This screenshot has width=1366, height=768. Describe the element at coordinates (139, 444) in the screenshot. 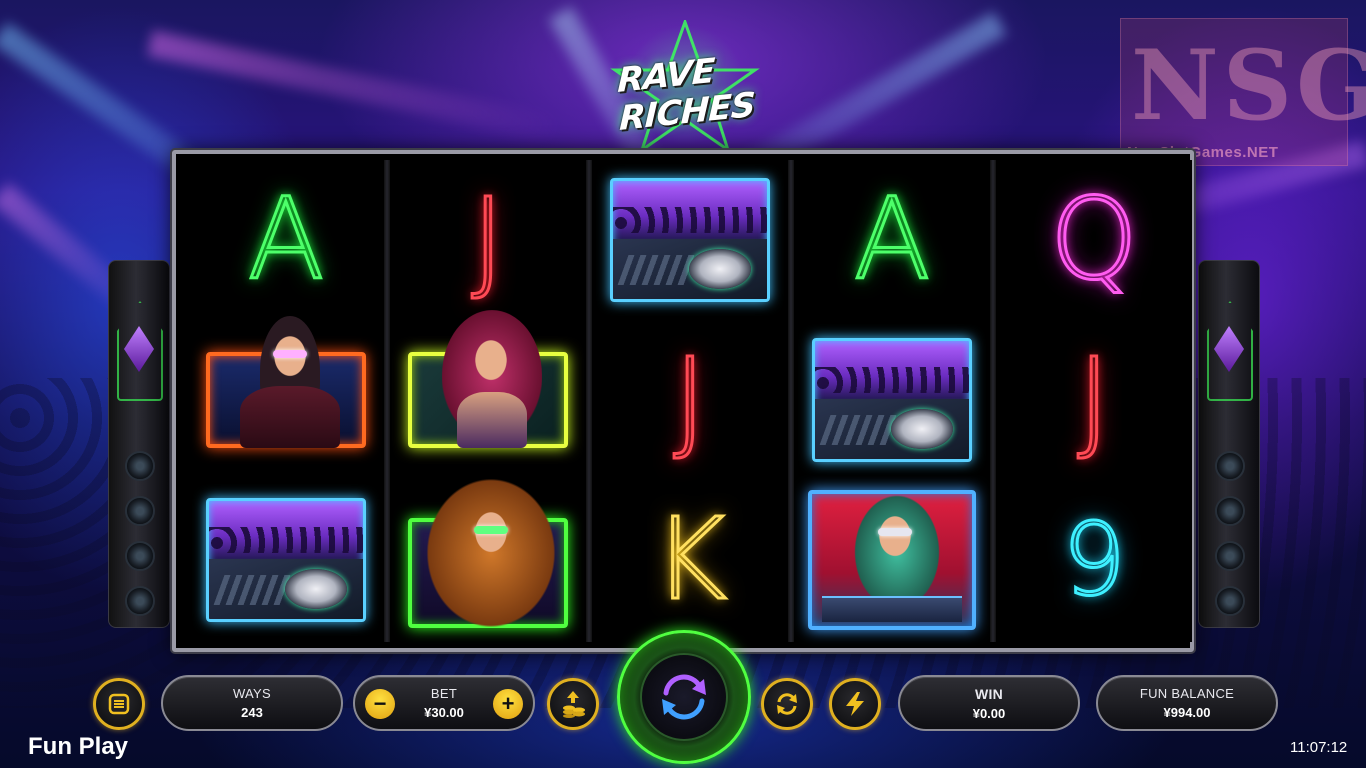

I see `speaker-left` at that location.